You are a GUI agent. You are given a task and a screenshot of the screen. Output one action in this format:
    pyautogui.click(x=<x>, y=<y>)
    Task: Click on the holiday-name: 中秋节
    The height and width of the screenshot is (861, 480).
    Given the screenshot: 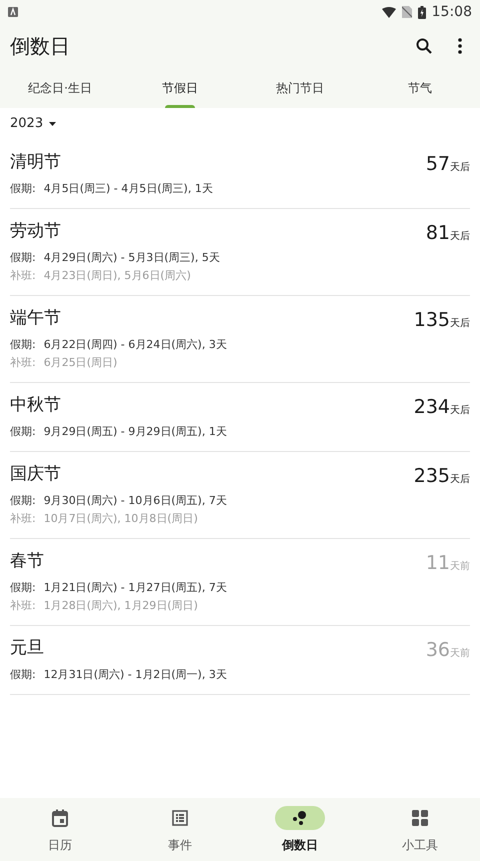 What is the action you would take?
    pyautogui.click(x=36, y=405)
    